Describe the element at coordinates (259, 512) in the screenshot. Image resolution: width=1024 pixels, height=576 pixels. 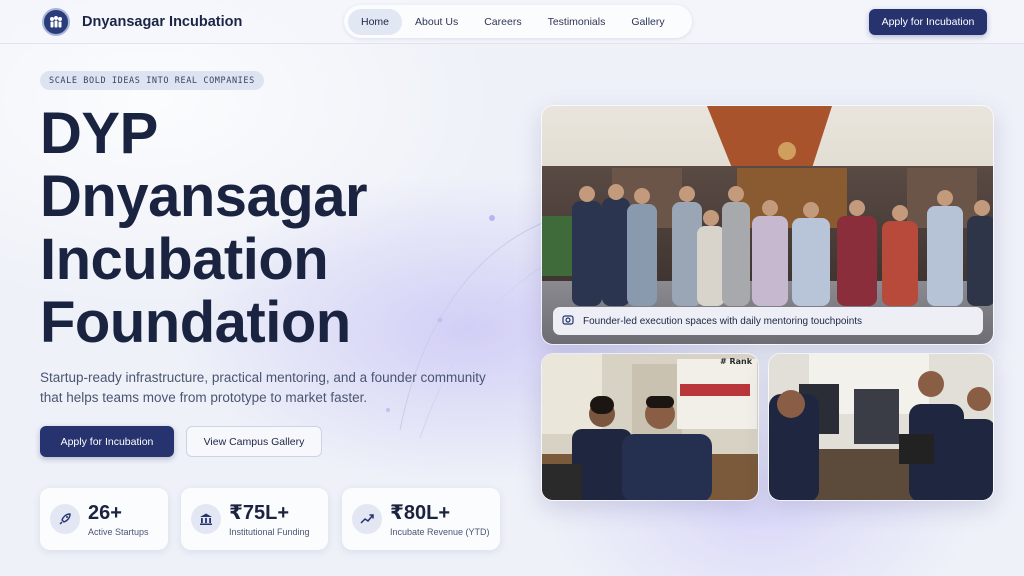
I see `stat-value: ₹75L+` at that location.